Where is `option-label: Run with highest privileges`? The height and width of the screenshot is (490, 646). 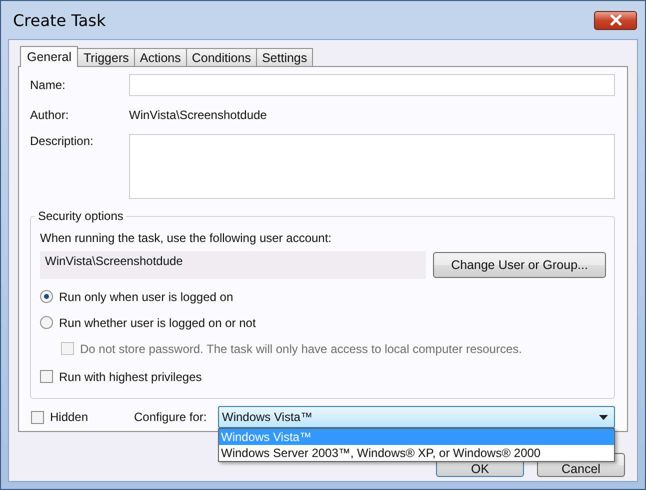
option-label: Run with highest privileges is located at coordinates (130, 377).